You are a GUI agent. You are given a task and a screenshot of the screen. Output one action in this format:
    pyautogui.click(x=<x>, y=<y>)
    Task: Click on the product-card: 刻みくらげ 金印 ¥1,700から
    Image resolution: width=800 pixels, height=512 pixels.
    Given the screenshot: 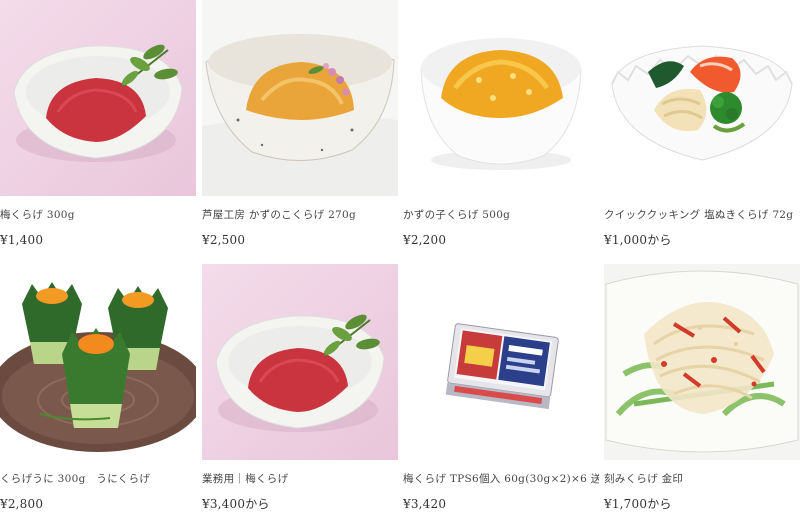 What is the action you would take?
    pyautogui.click(x=702, y=388)
    